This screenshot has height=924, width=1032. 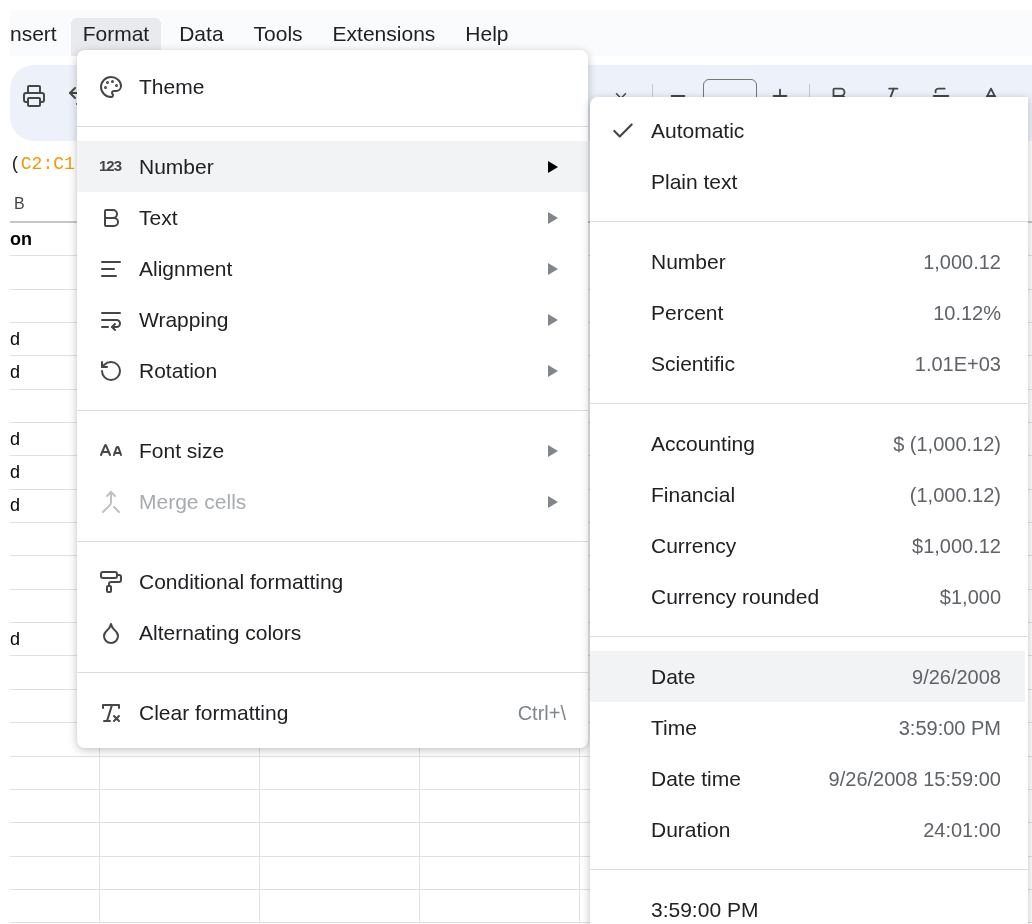 I want to click on menu-item: Tools, so click(x=278, y=37).